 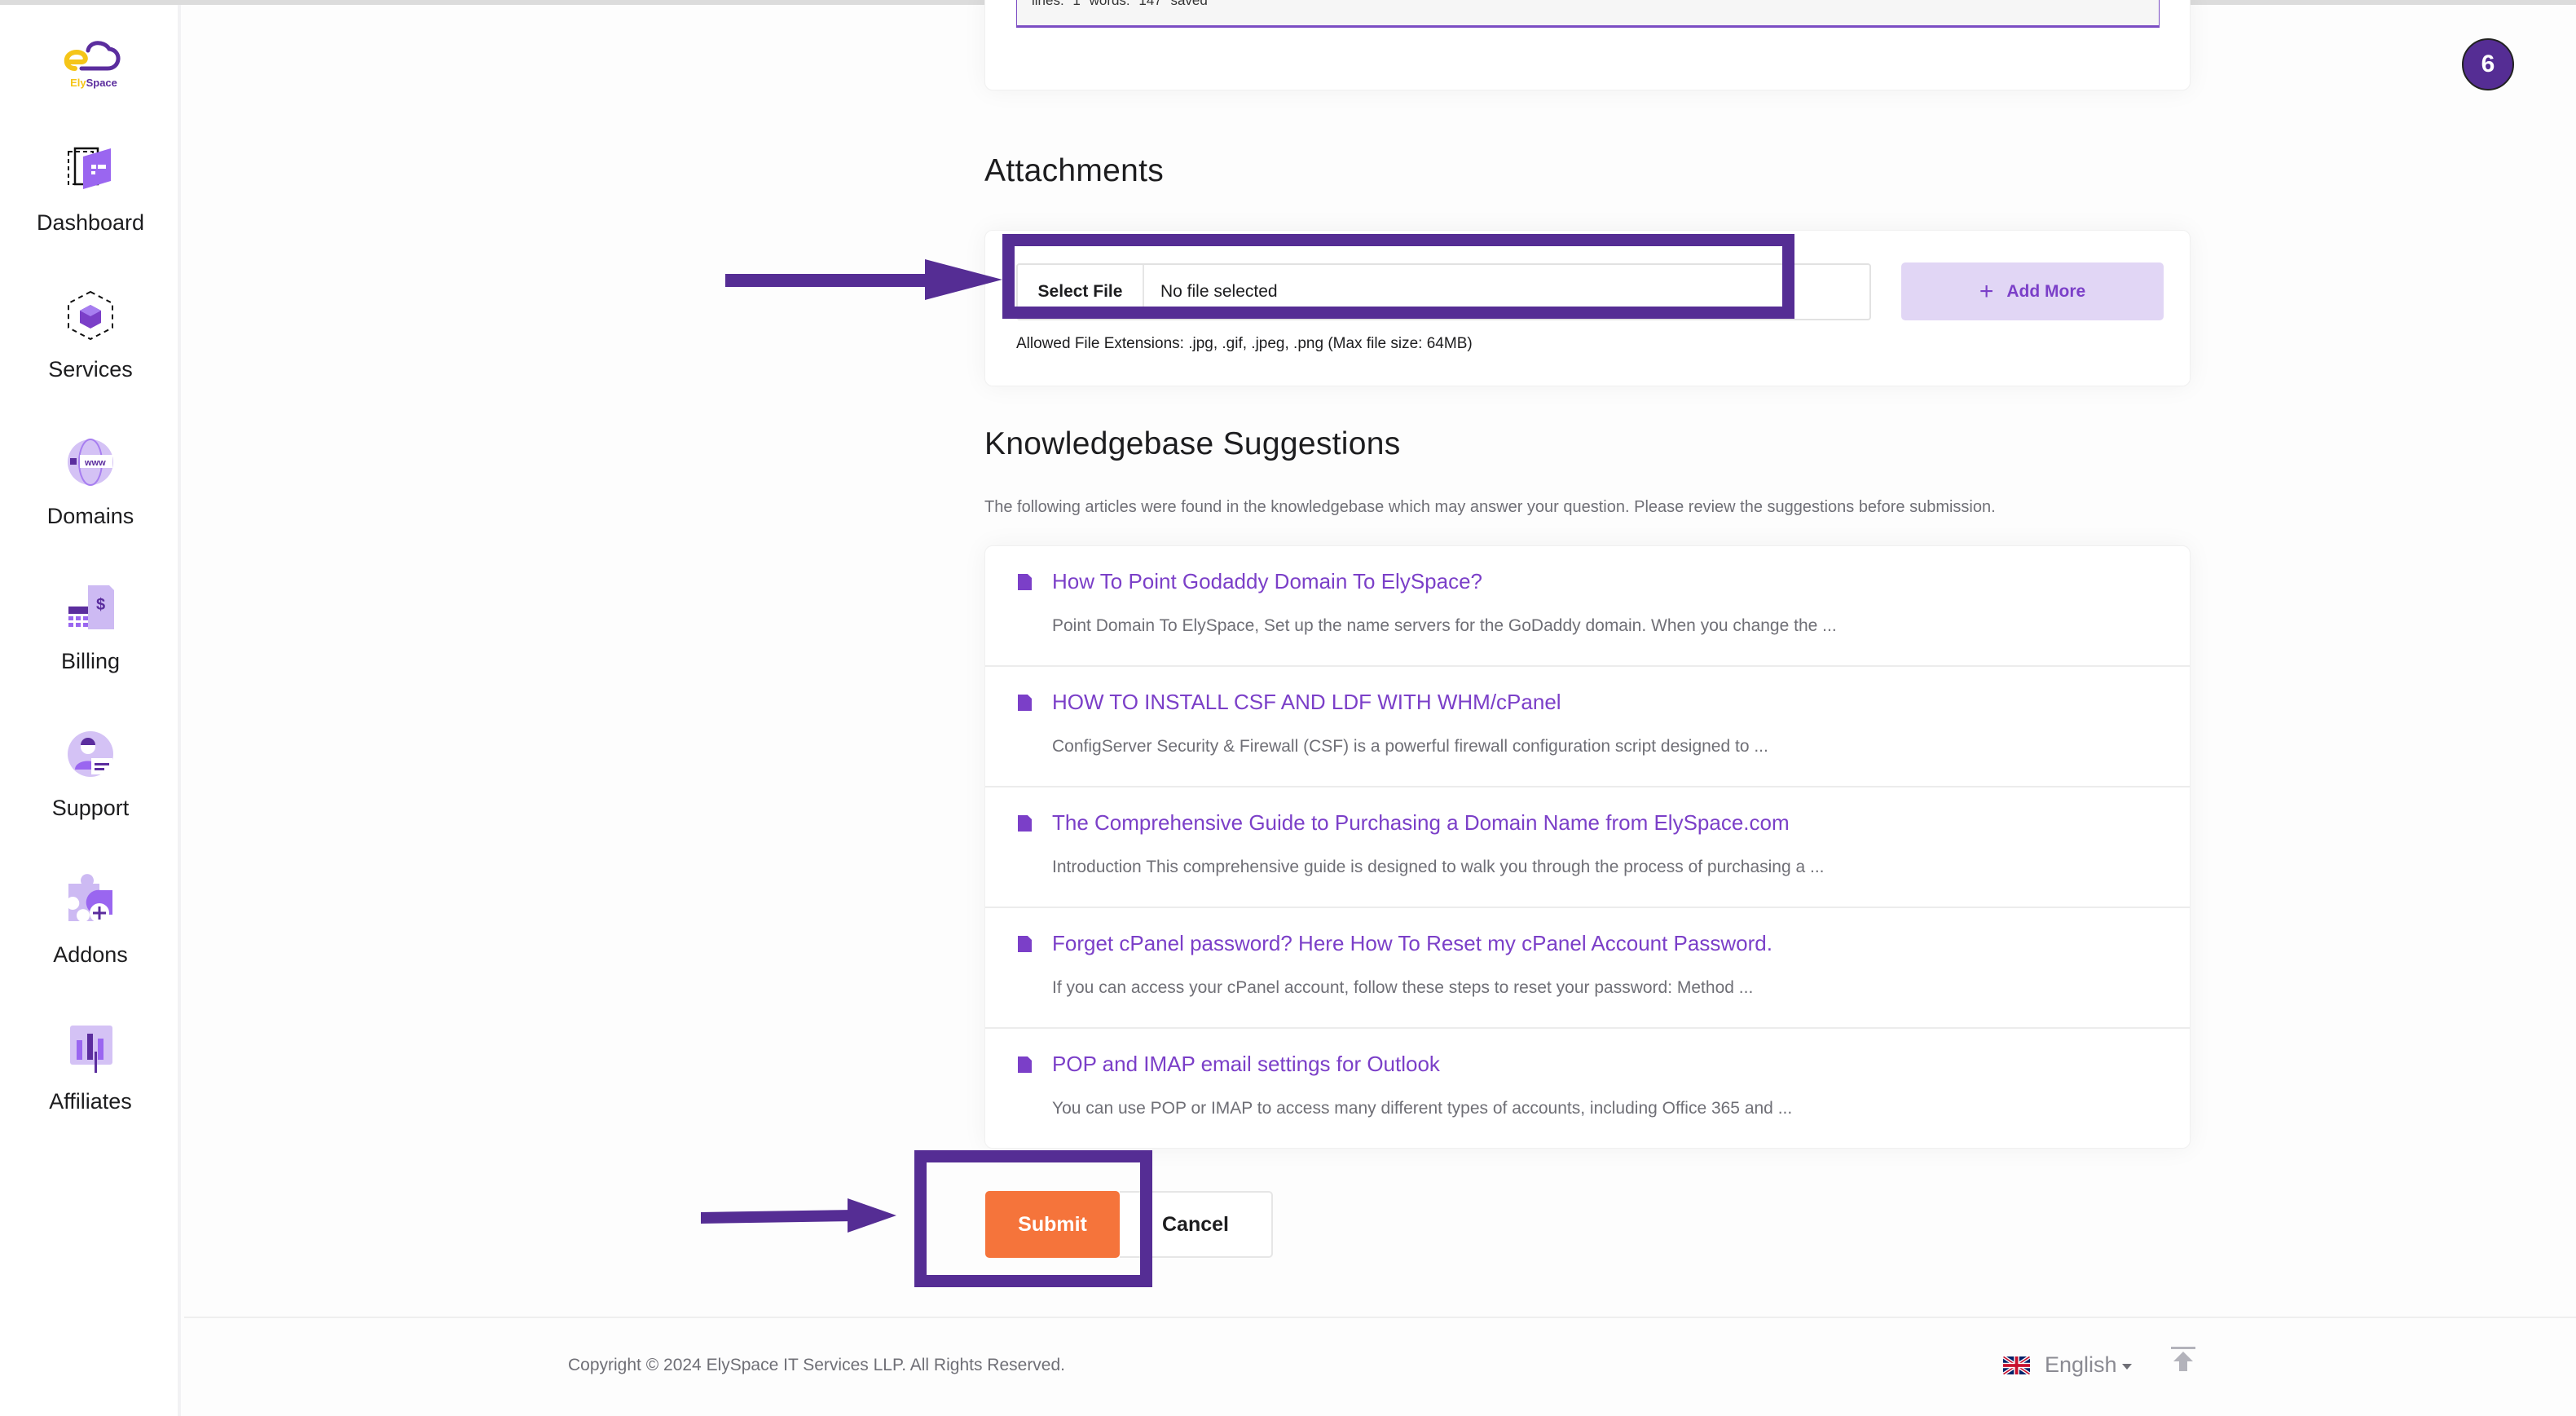 I want to click on billing-invoice-icon: $, so click(x=91, y=607).